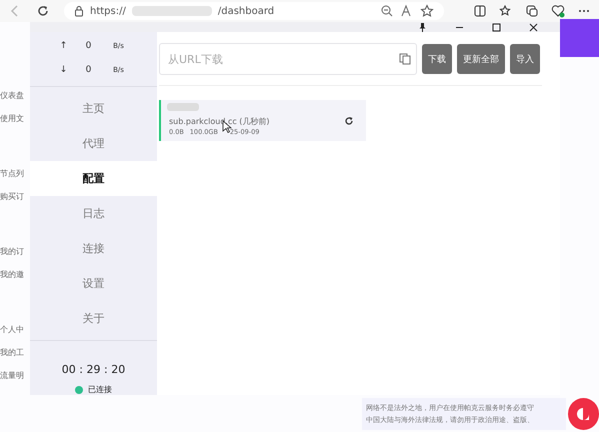  What do you see at coordinates (108, 11) in the screenshot?
I see `url-text: https://` at bounding box center [108, 11].